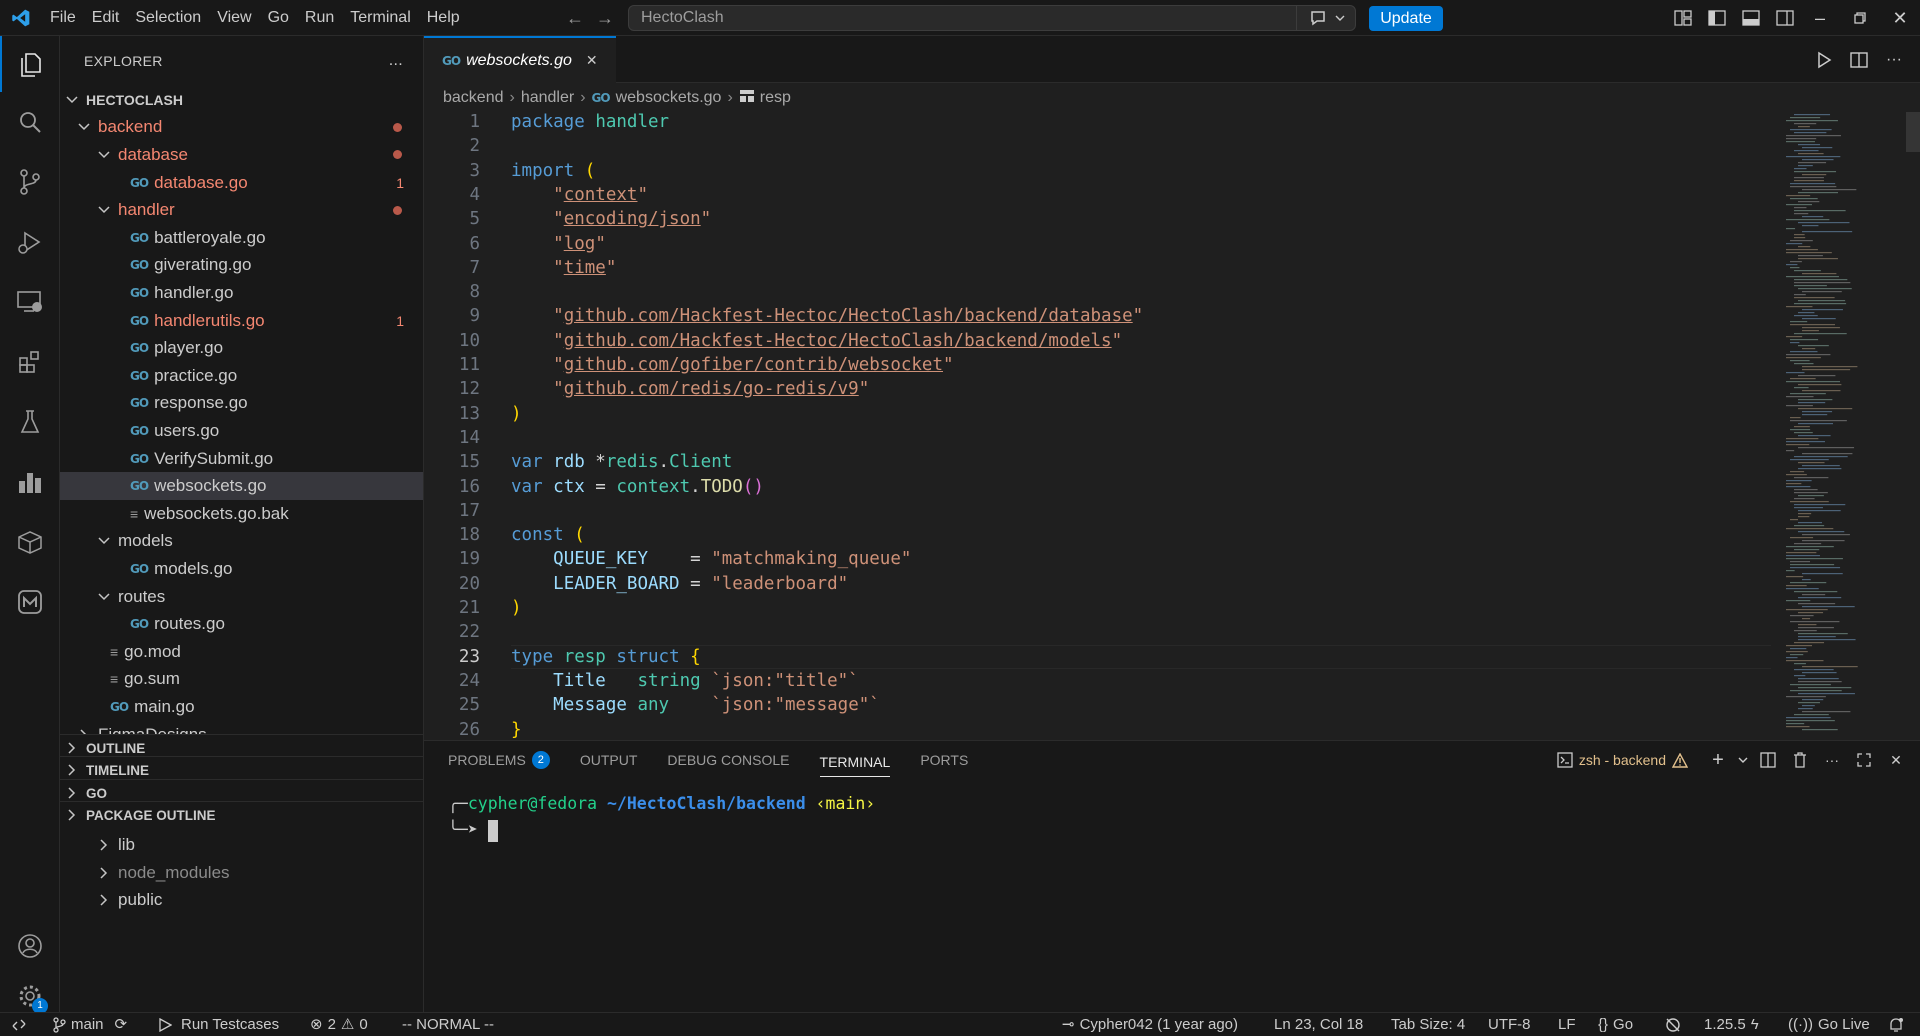  I want to click on account-icon, so click(30, 946).